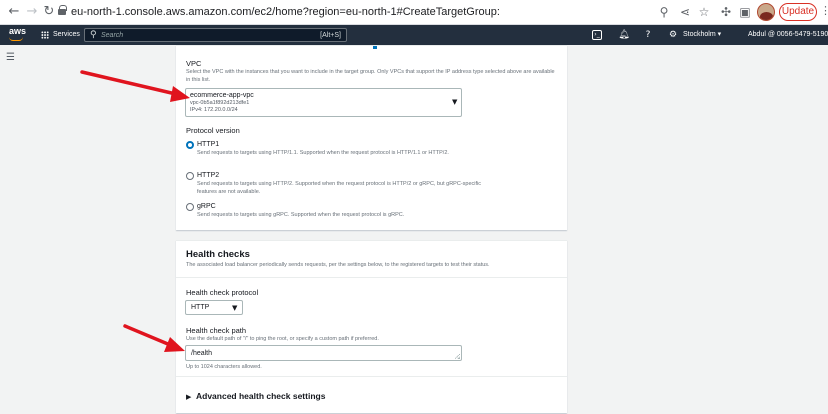 This screenshot has width=828, height=414. Describe the element at coordinates (135, 86) in the screenshot. I see `arrow-to-vpc-select` at that location.